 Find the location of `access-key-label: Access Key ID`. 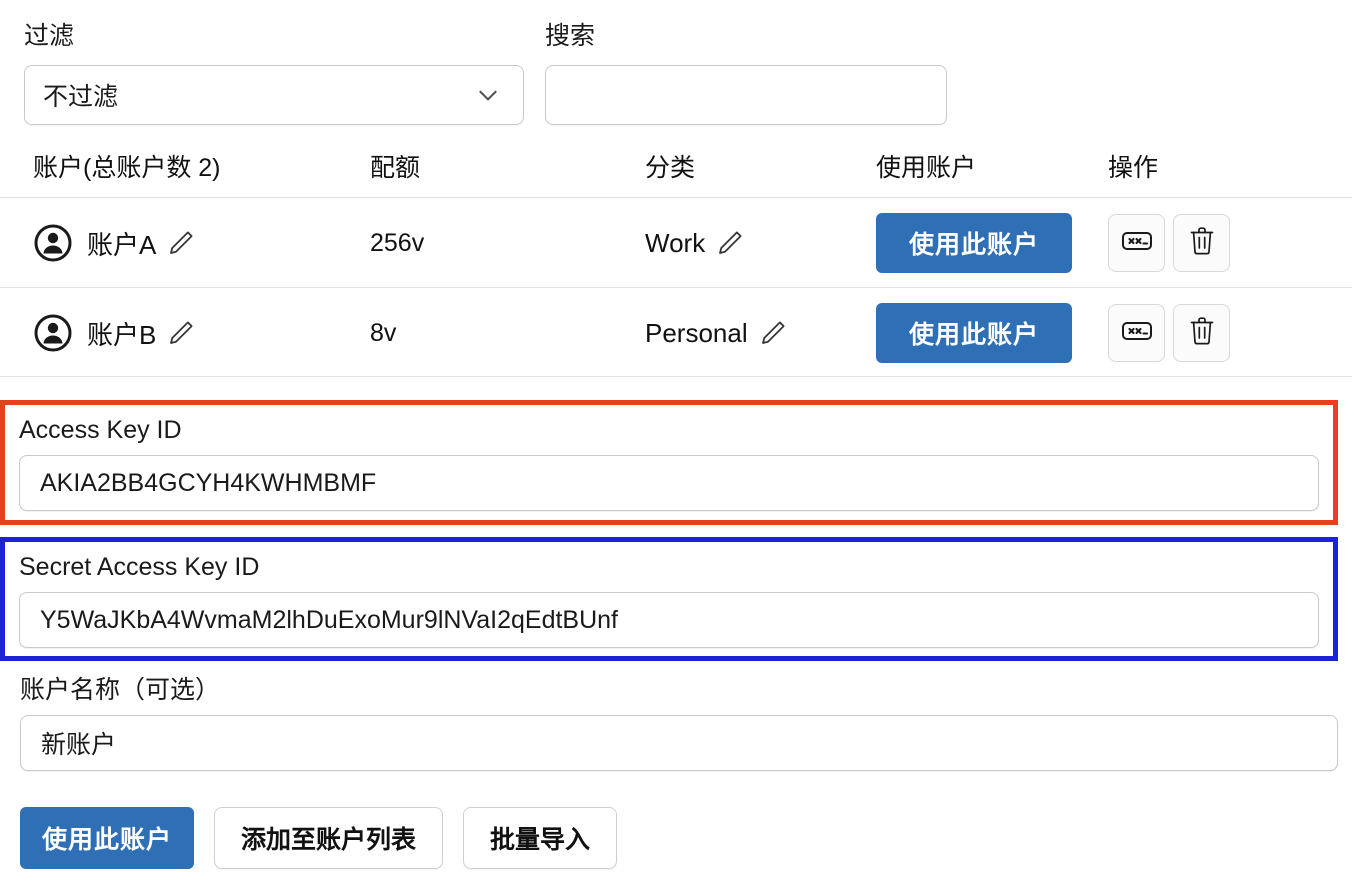

access-key-label: Access Key ID is located at coordinates (100, 430).